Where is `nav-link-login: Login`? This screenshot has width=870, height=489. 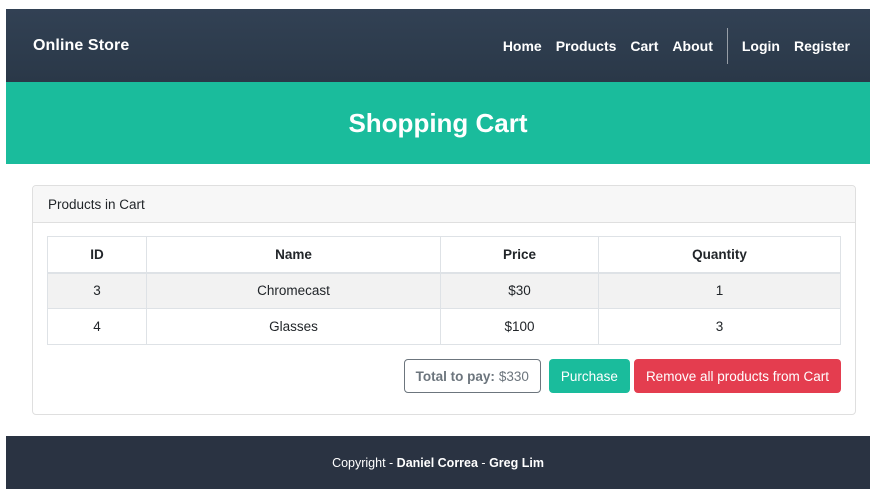
nav-link-login: Login is located at coordinates (761, 46).